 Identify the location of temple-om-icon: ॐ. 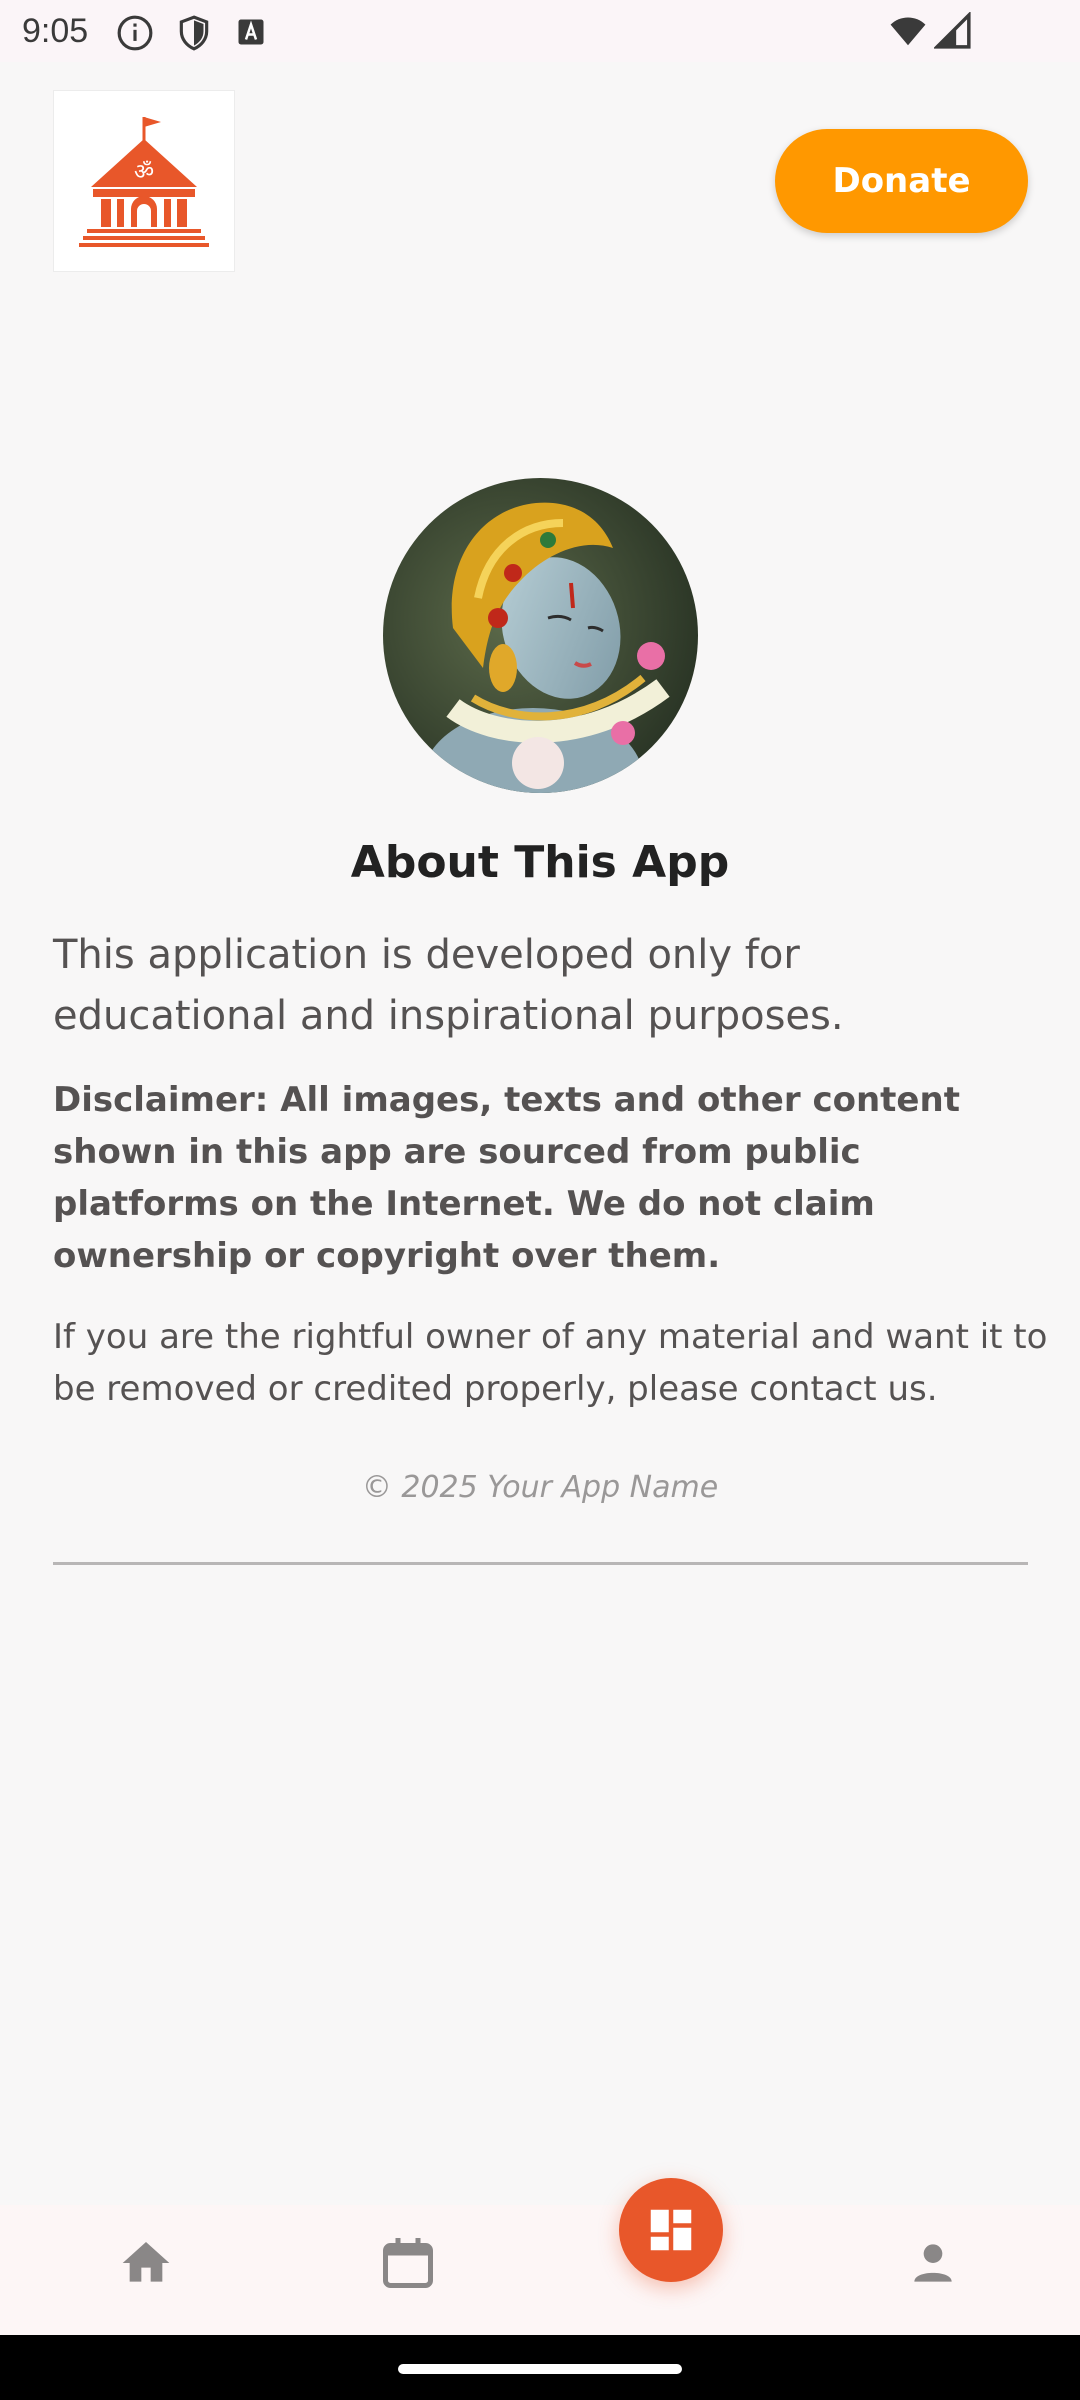
(144, 182).